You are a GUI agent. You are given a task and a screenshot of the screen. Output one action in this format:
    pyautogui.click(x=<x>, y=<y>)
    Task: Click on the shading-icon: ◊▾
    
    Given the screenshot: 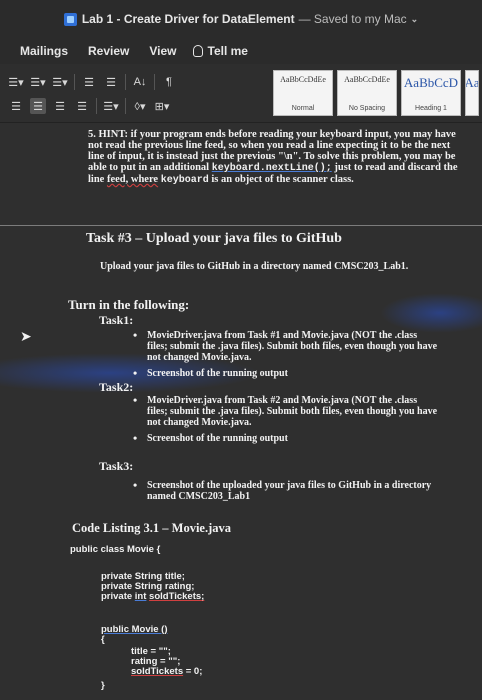 What is the action you would take?
    pyautogui.click(x=140, y=106)
    